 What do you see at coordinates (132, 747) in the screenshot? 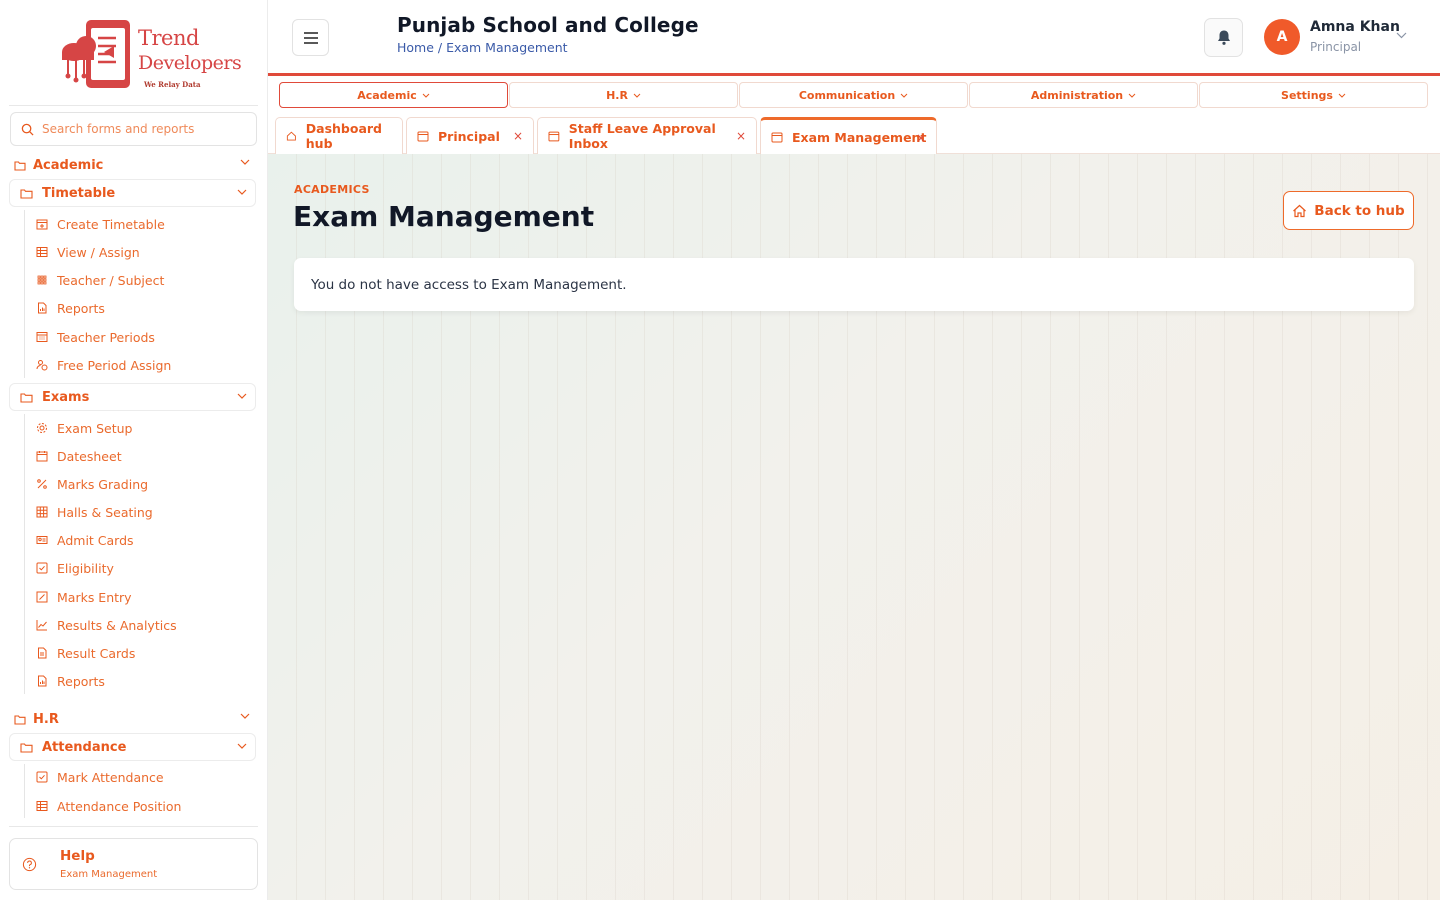
I see `sidebar-section-attendance: Attendance` at bounding box center [132, 747].